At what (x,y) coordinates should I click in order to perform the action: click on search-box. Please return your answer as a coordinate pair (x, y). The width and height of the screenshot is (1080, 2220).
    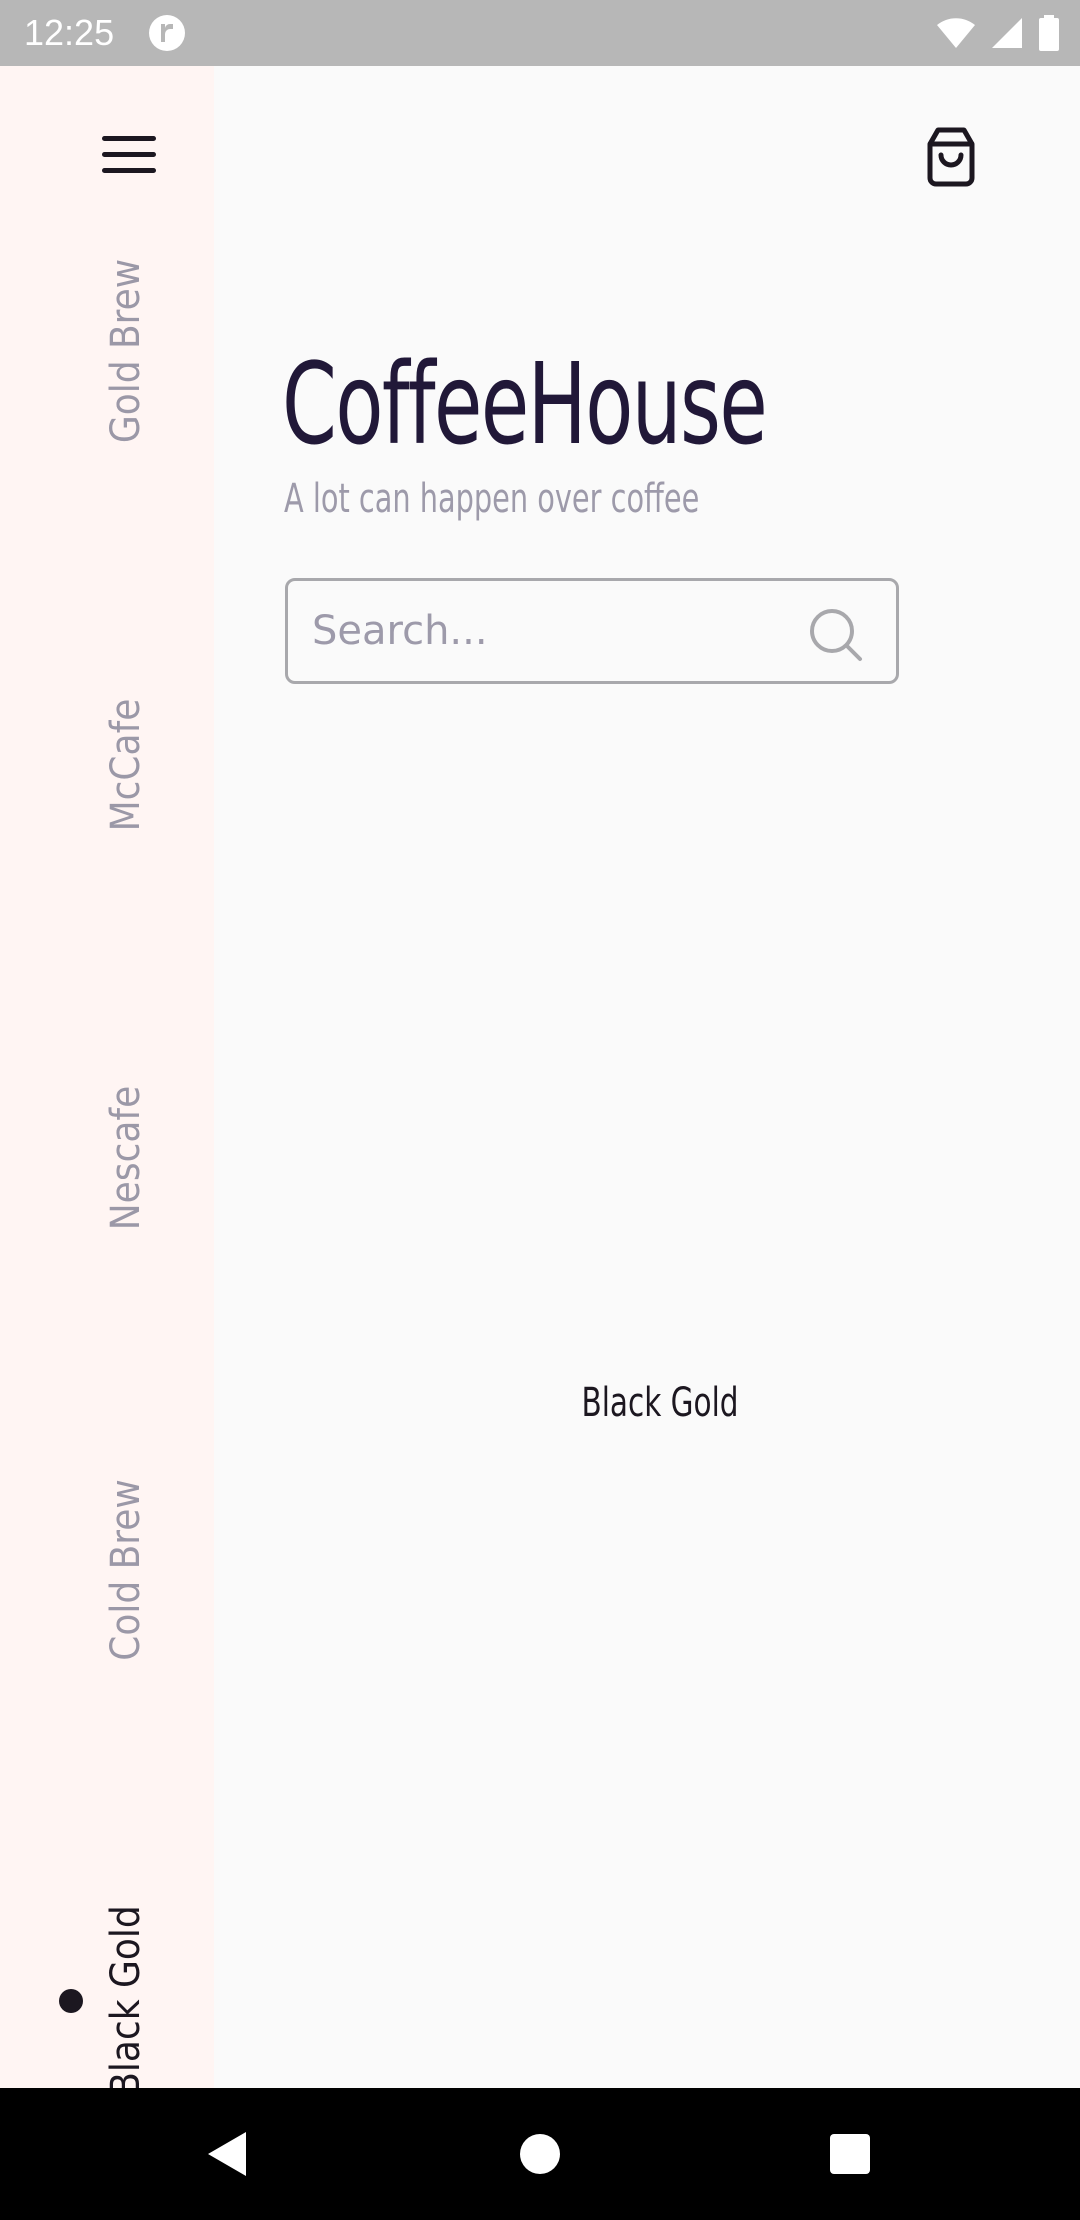
    Looking at the image, I should click on (592, 631).